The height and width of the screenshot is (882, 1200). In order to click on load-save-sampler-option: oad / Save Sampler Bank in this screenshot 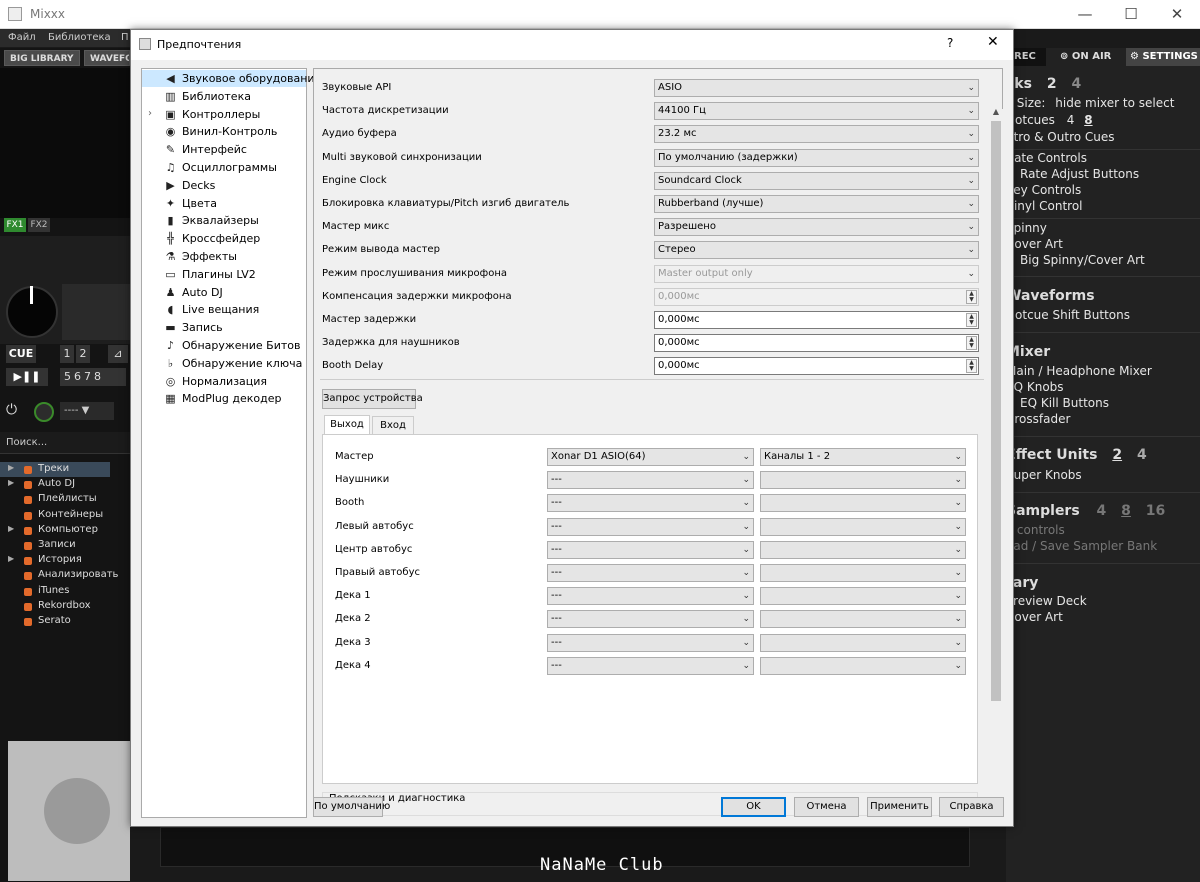, I will do `click(1081, 546)`.